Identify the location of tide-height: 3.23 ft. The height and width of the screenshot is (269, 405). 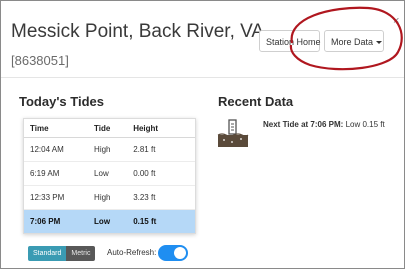
(164, 197).